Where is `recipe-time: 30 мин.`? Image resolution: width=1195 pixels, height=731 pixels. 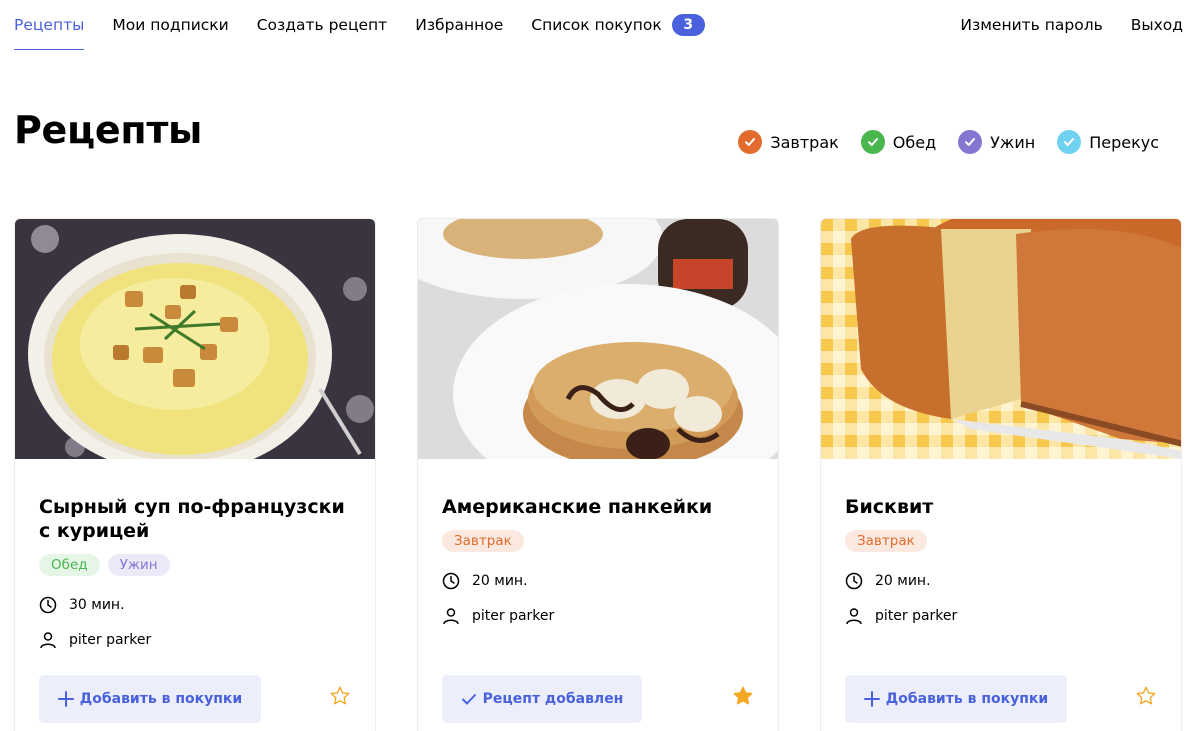 recipe-time: 30 мин. is located at coordinates (82, 605).